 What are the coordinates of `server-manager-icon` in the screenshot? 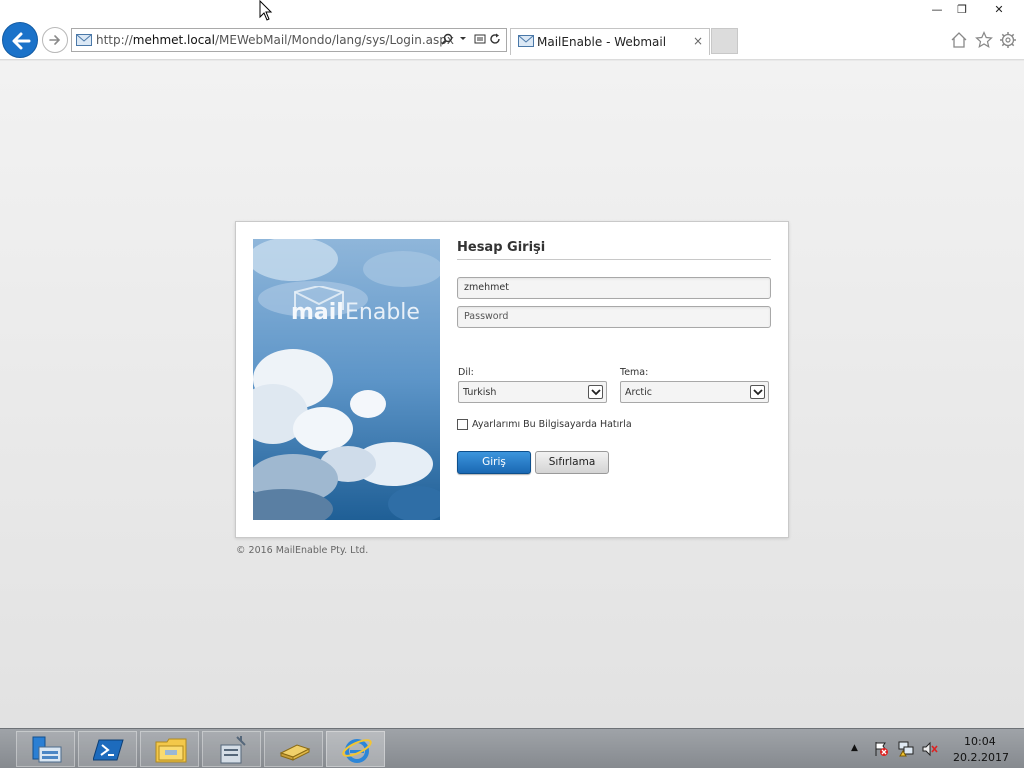 It's located at (47, 749).